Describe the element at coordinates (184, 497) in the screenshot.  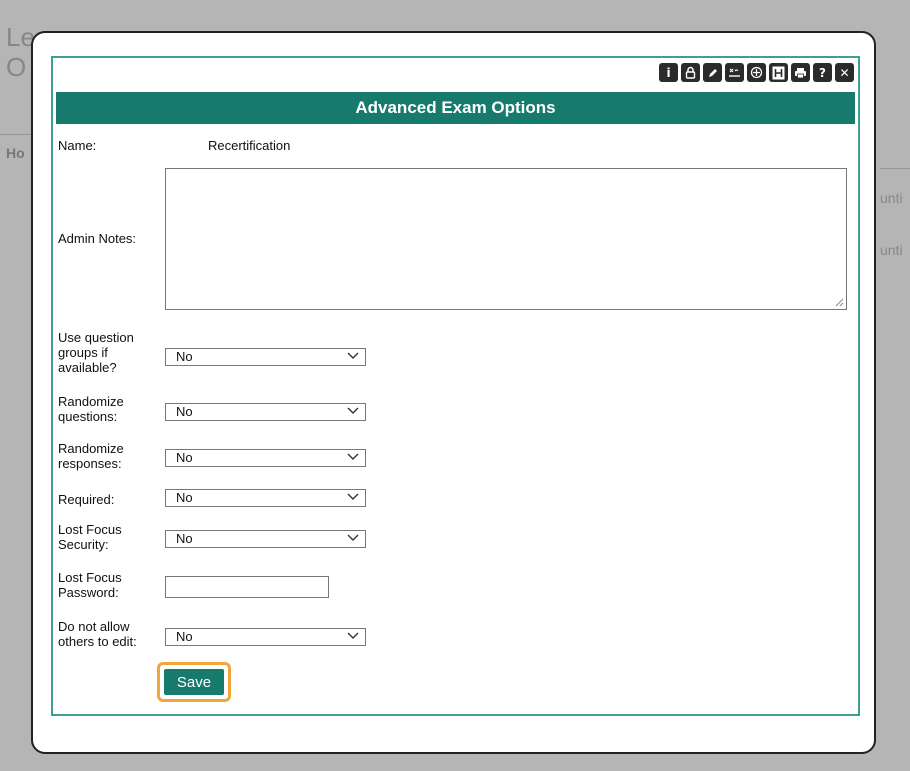
I see `required-value: No` at that location.